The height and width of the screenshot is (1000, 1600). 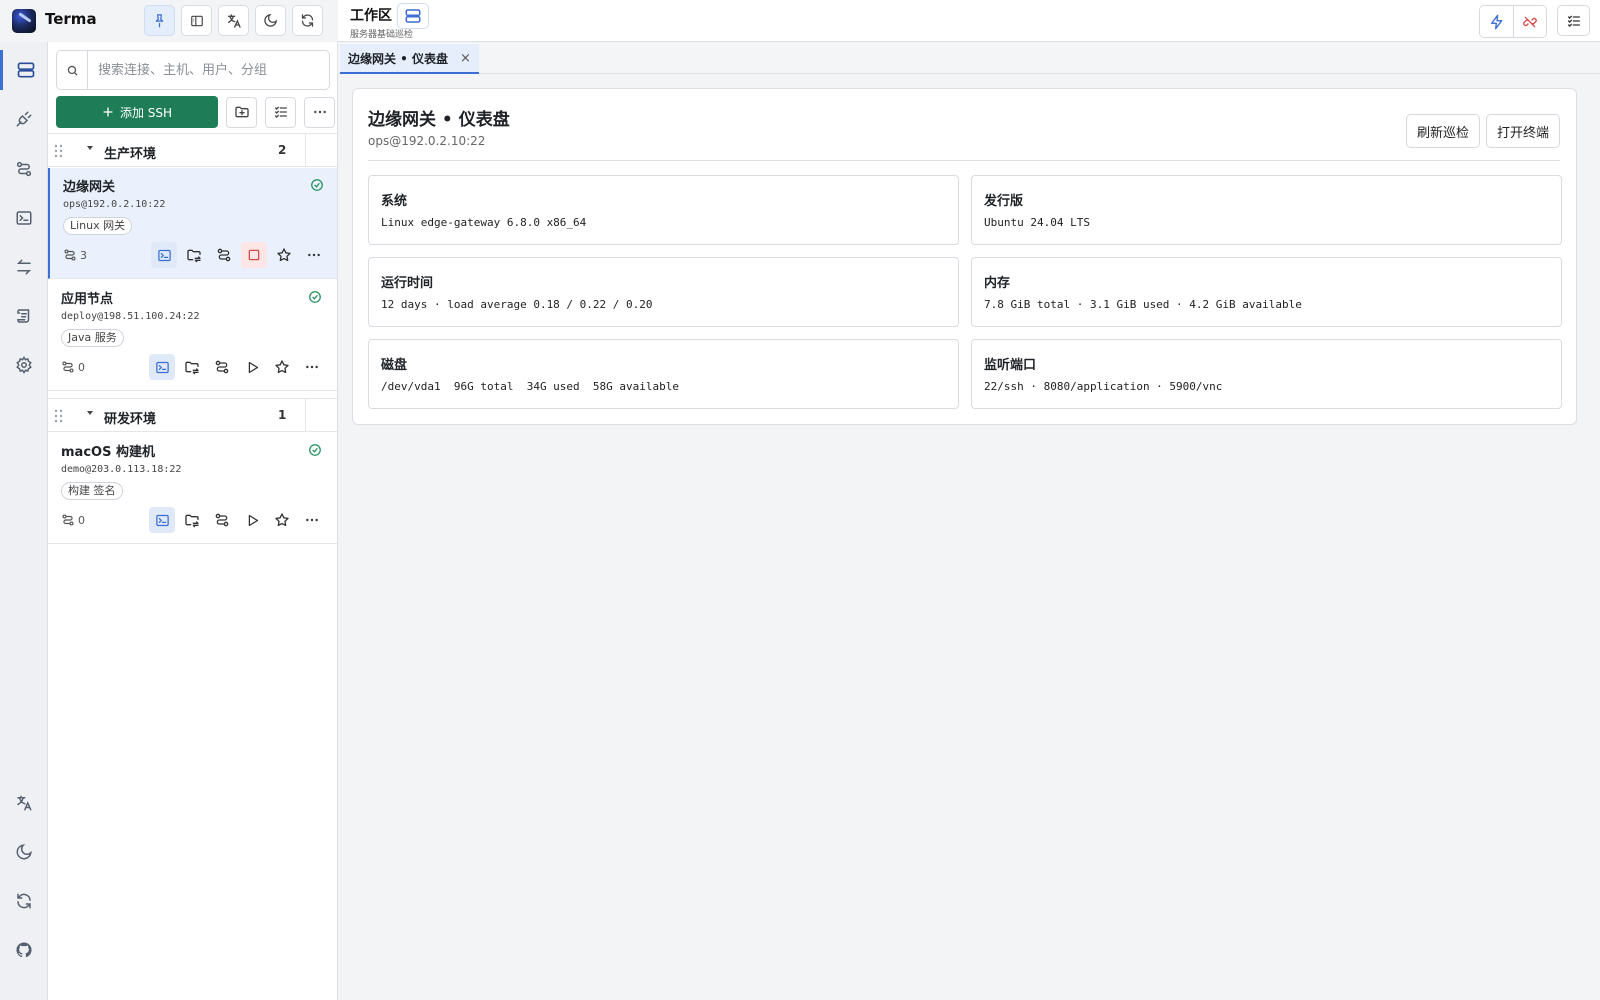 I want to click on activity-tunnels, so click(x=24, y=169).